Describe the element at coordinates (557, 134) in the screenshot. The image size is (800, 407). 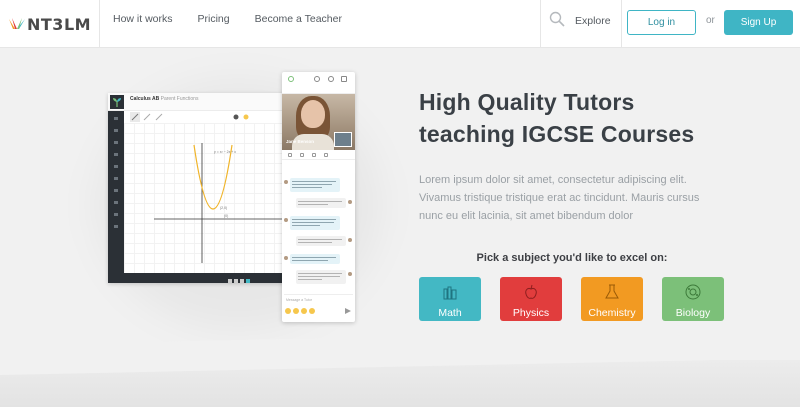
I see `headline-line-2: teaching IGCSE Courses` at that location.